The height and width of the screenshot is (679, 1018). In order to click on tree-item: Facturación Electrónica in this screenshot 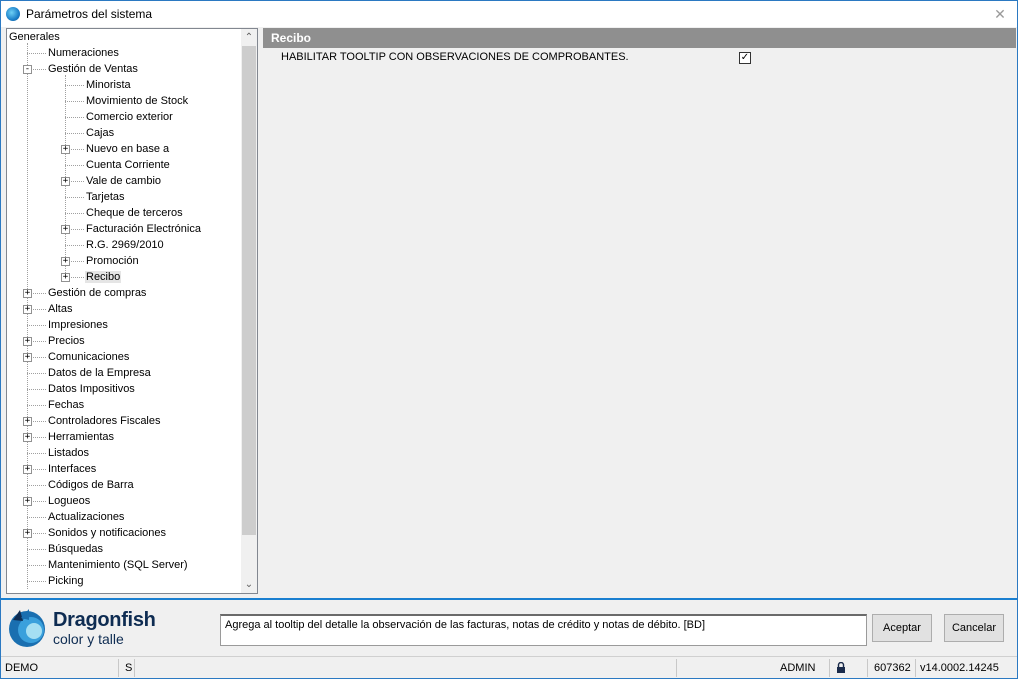, I will do `click(143, 230)`.